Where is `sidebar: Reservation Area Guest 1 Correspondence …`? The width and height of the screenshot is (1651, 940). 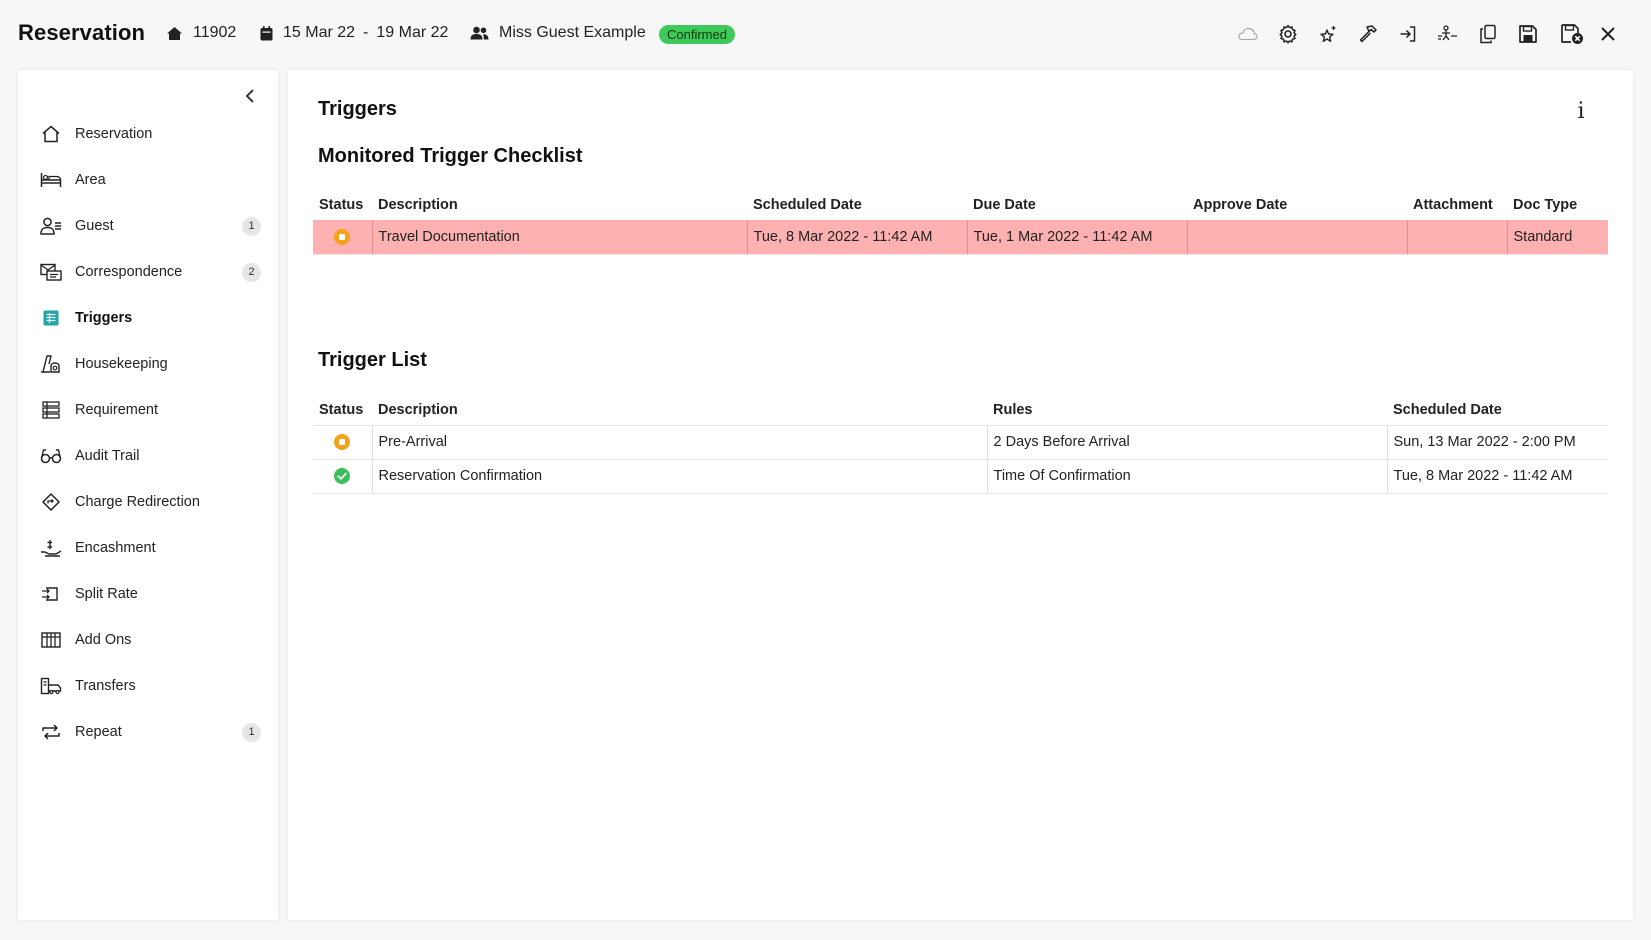
sidebar: Reservation Area Guest 1 Correspondence … is located at coordinates (148, 495).